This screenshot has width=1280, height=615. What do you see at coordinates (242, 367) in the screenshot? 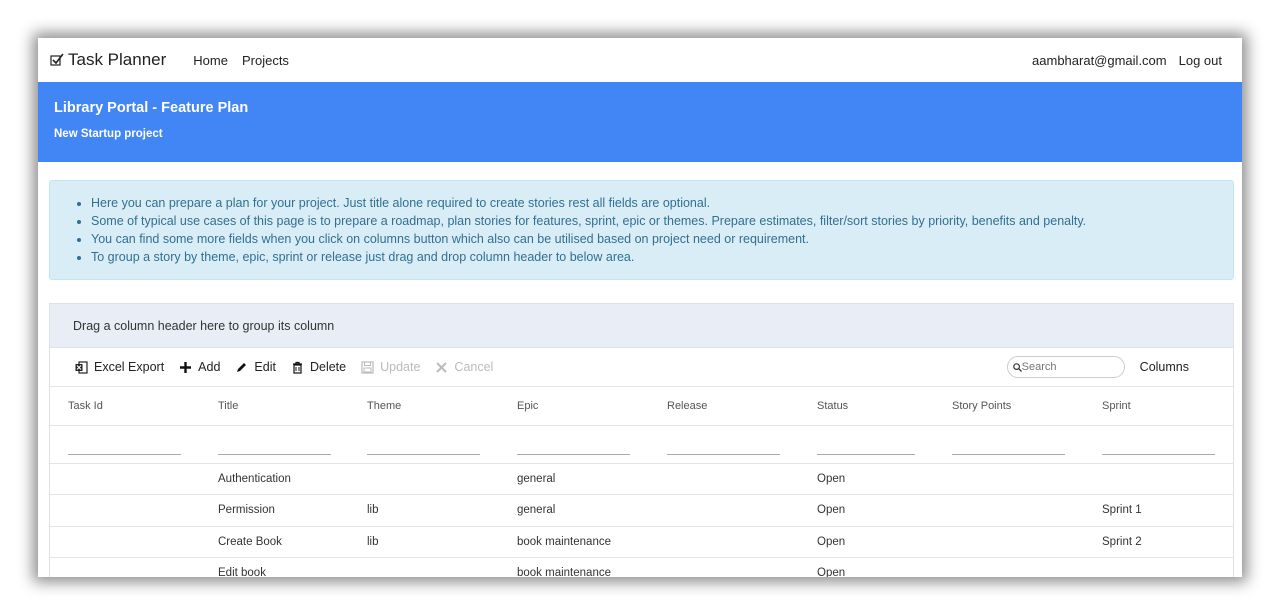
I see `pencil-icon` at bounding box center [242, 367].